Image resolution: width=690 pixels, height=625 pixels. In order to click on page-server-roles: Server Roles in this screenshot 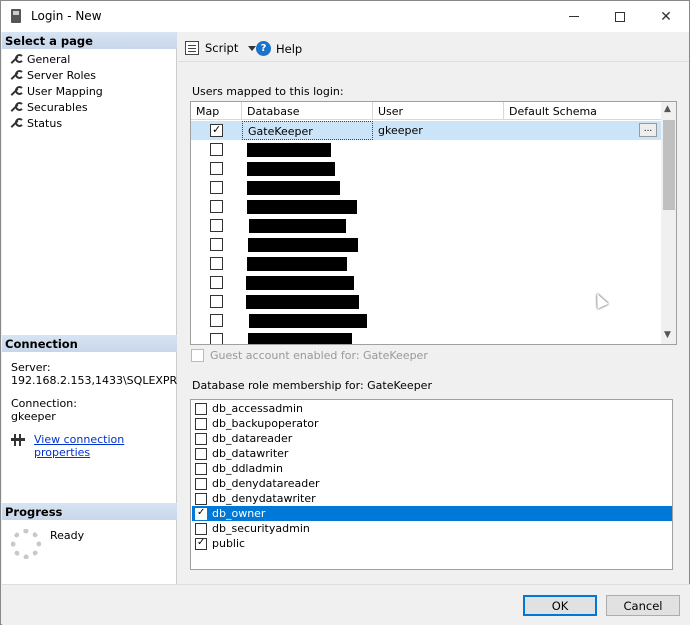, I will do `click(52, 75)`.